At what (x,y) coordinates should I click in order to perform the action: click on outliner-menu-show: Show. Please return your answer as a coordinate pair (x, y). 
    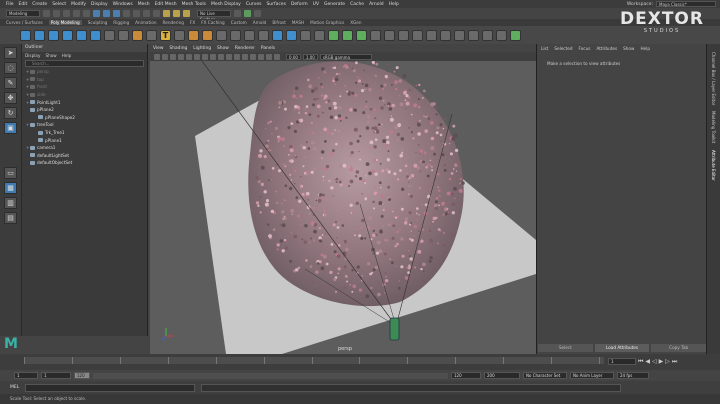
    Looking at the image, I should click on (50, 55).